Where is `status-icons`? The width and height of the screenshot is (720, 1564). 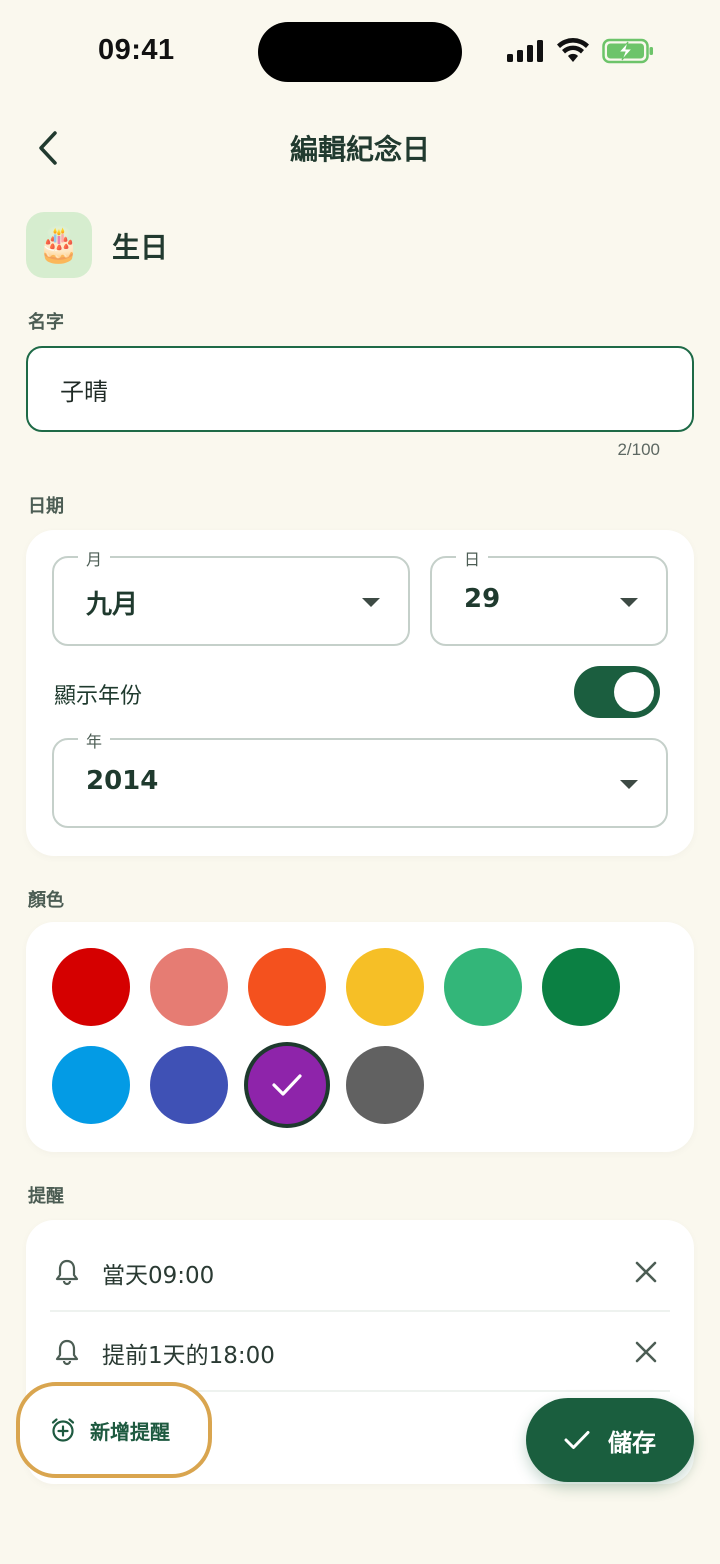 status-icons is located at coordinates (580, 51).